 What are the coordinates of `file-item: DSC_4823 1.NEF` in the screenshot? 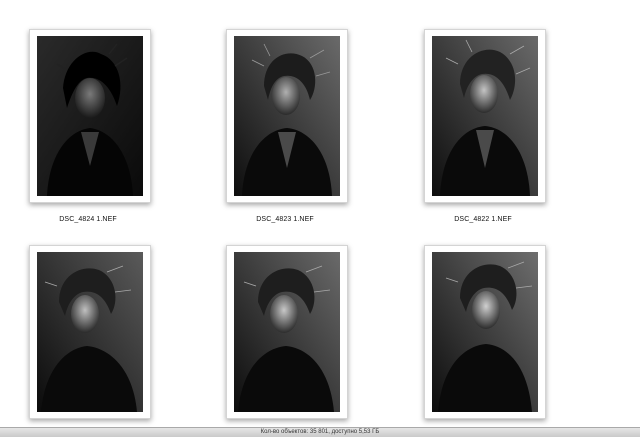 It's located at (287, 126).